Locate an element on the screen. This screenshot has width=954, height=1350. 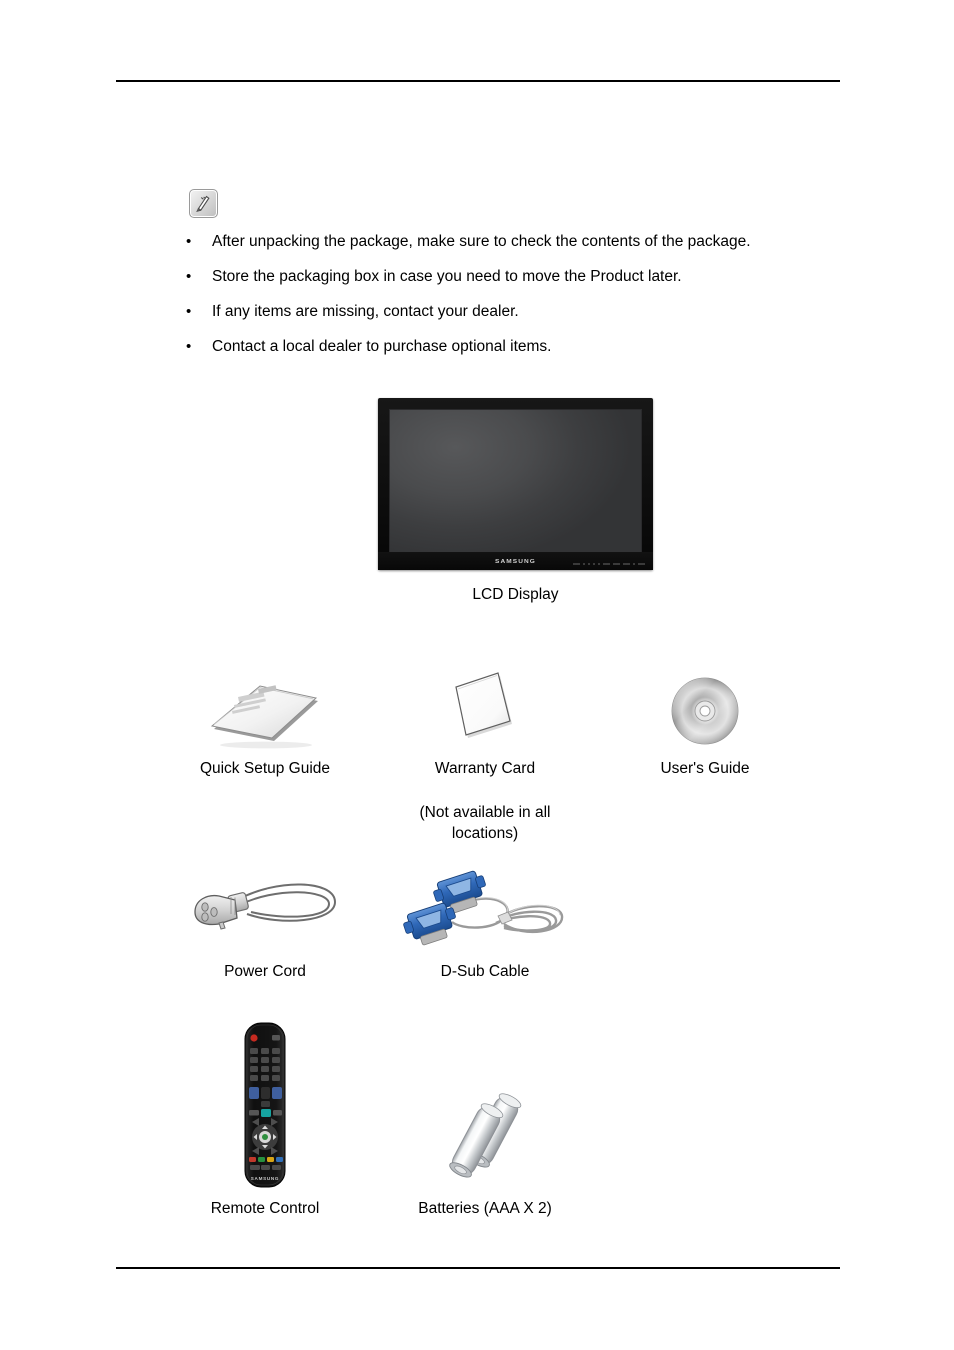
header-rule is located at coordinates (478, 81).